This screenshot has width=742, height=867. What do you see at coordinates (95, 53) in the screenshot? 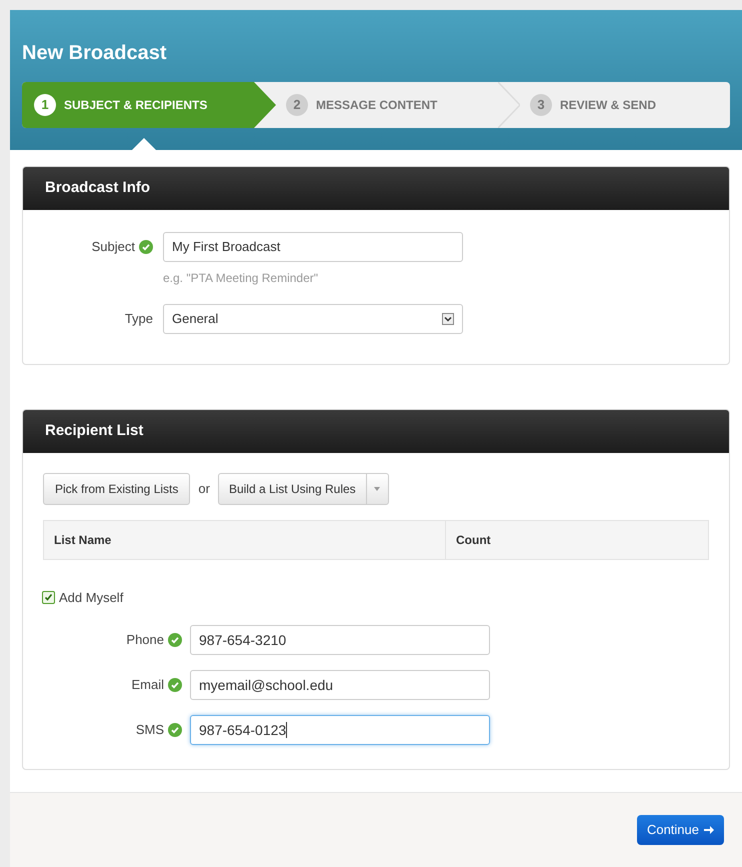
I see `page-title: New Broadcast` at bounding box center [95, 53].